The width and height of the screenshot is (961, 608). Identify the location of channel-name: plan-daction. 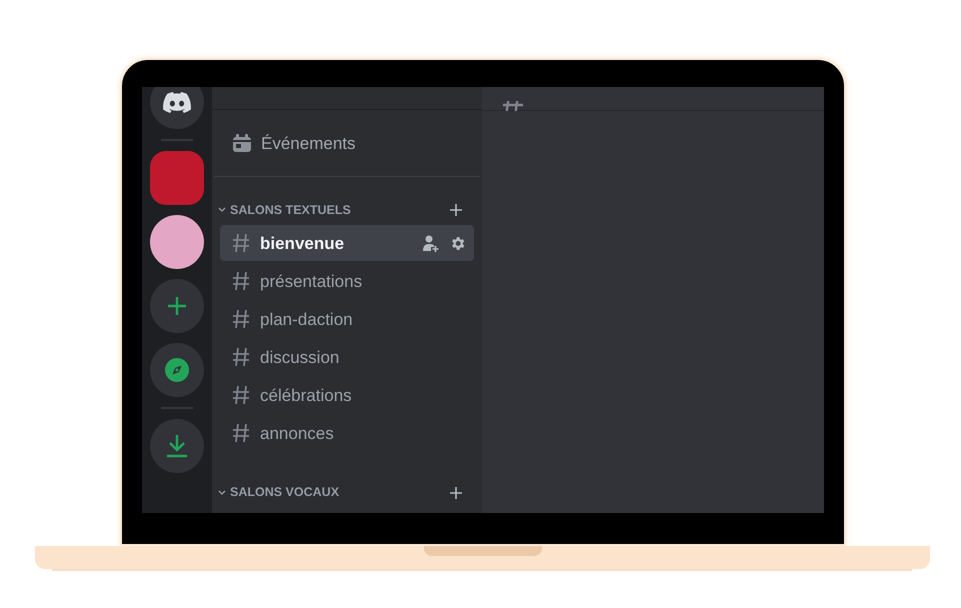
(307, 319).